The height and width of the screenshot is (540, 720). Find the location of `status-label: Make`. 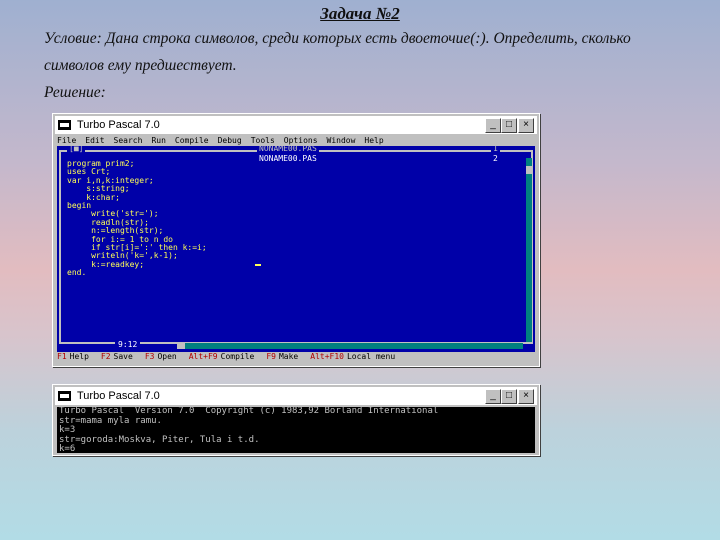

status-label: Make is located at coordinates (288, 356).